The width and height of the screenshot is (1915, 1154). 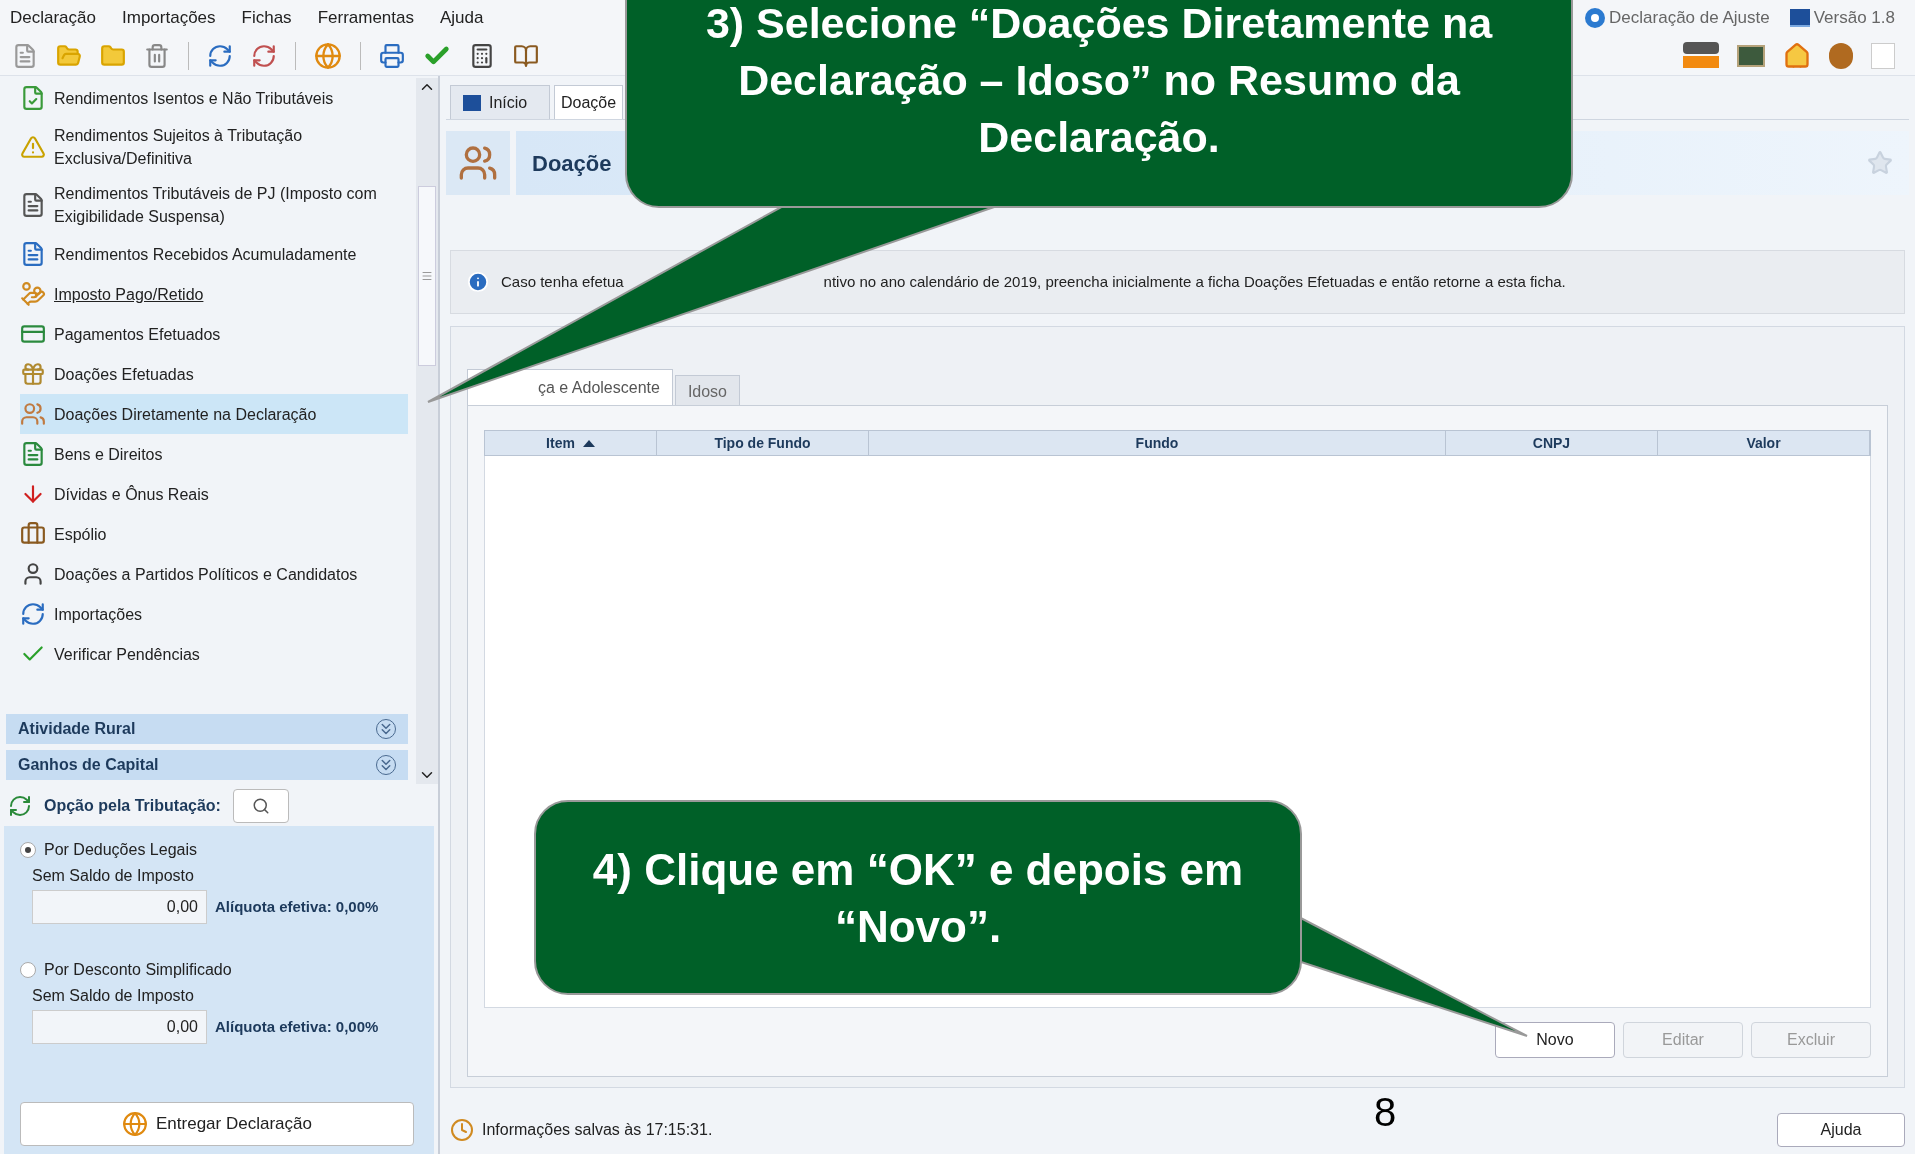 What do you see at coordinates (571, 443) in the screenshot?
I see `column-header: Item` at bounding box center [571, 443].